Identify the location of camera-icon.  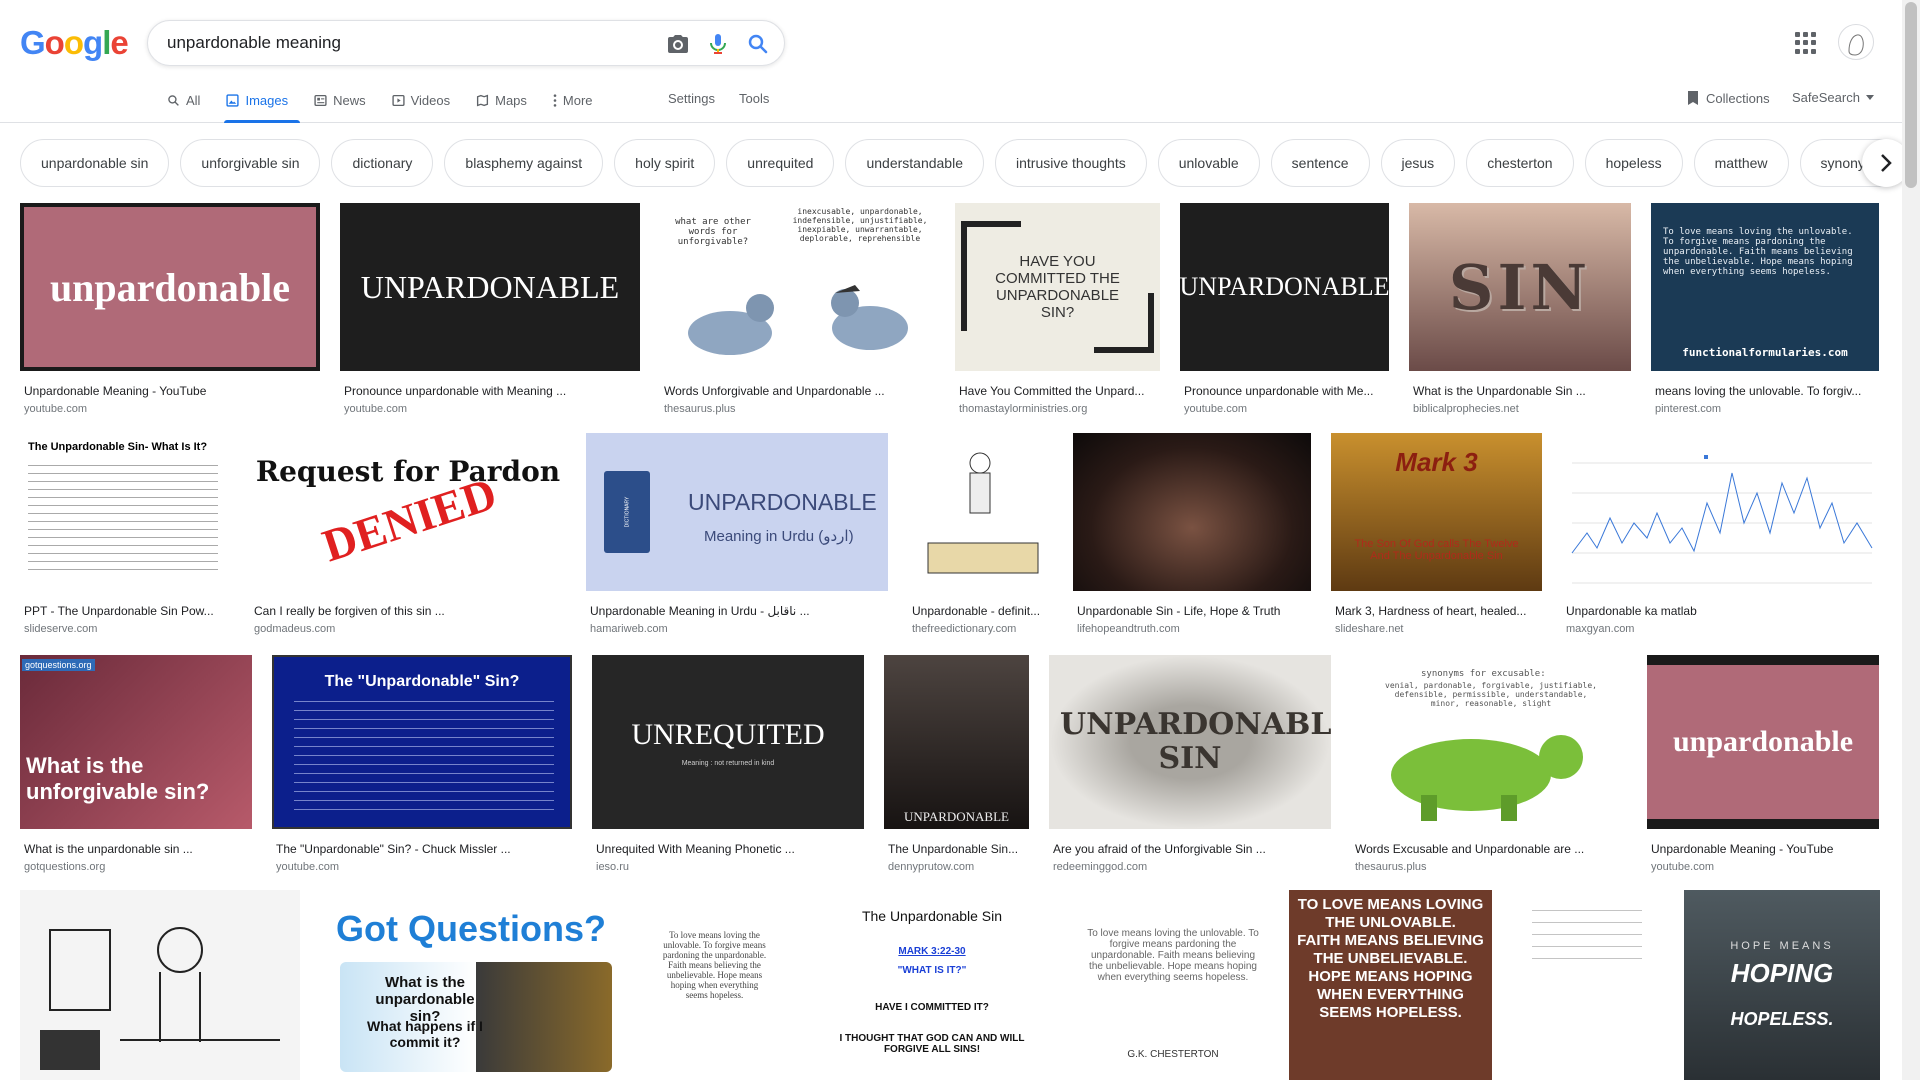
(678, 44).